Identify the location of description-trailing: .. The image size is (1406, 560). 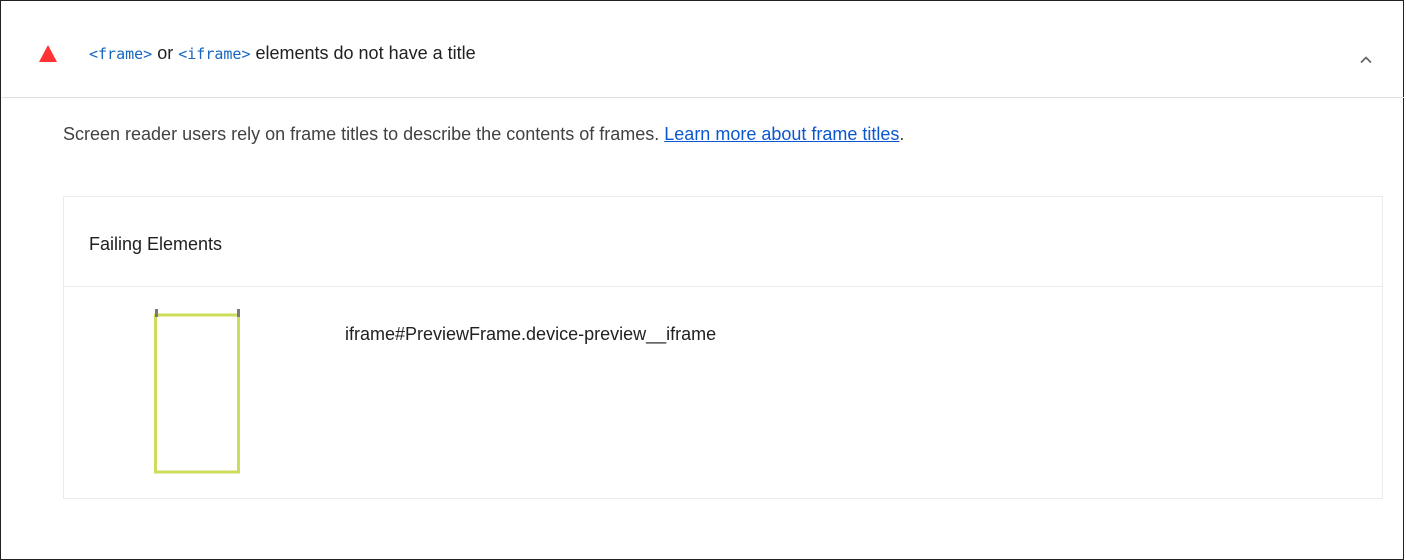
(902, 134).